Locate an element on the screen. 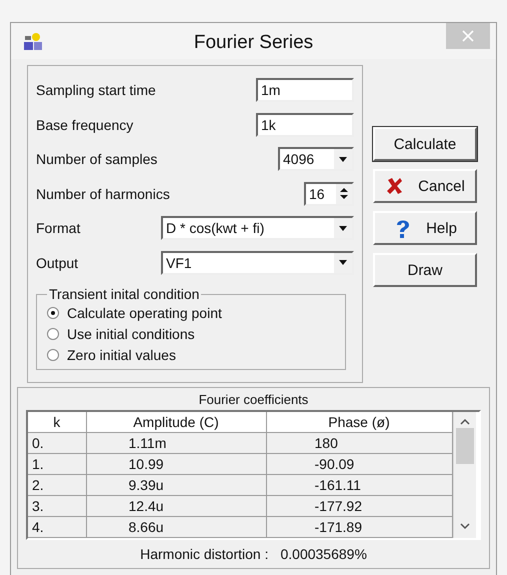 Image resolution: width=507 pixels, height=575 pixels. table-cell: 10.99 is located at coordinates (176, 464).